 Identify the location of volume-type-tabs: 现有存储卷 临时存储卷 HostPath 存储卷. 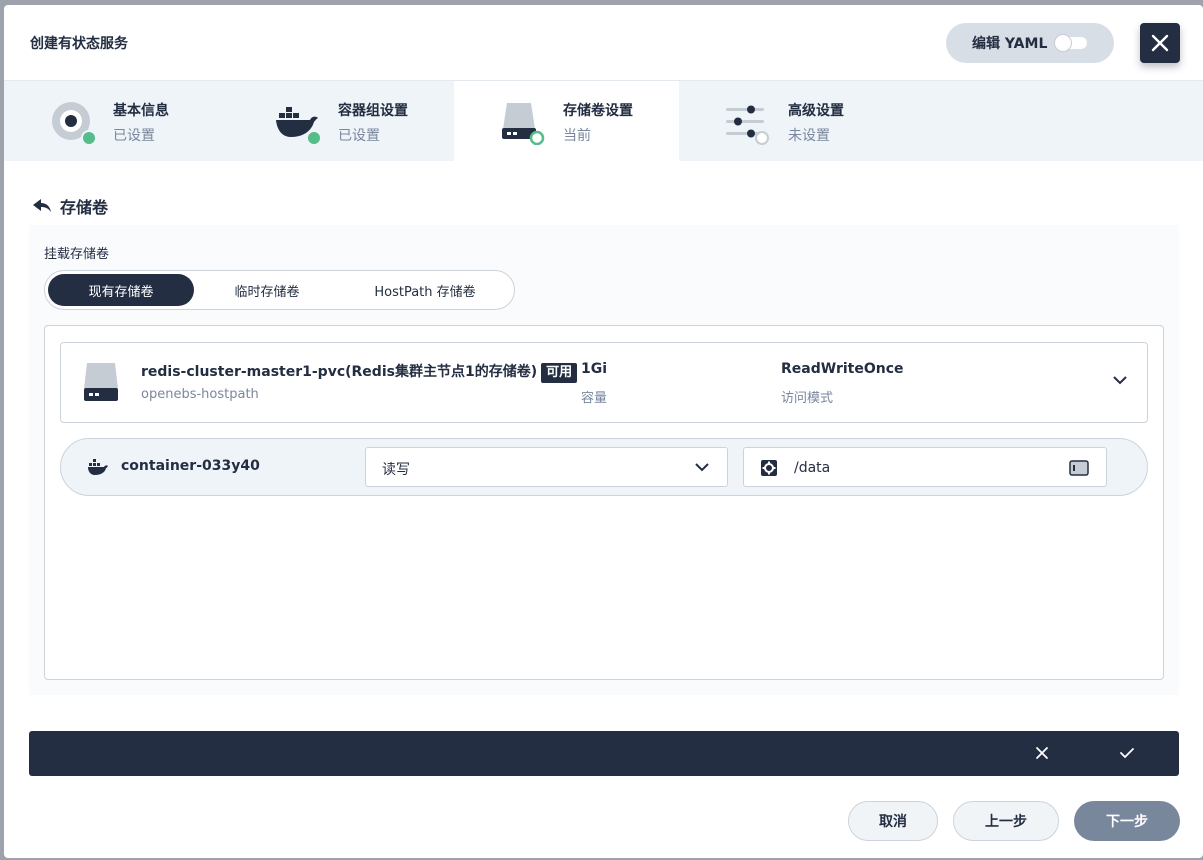
(279, 290).